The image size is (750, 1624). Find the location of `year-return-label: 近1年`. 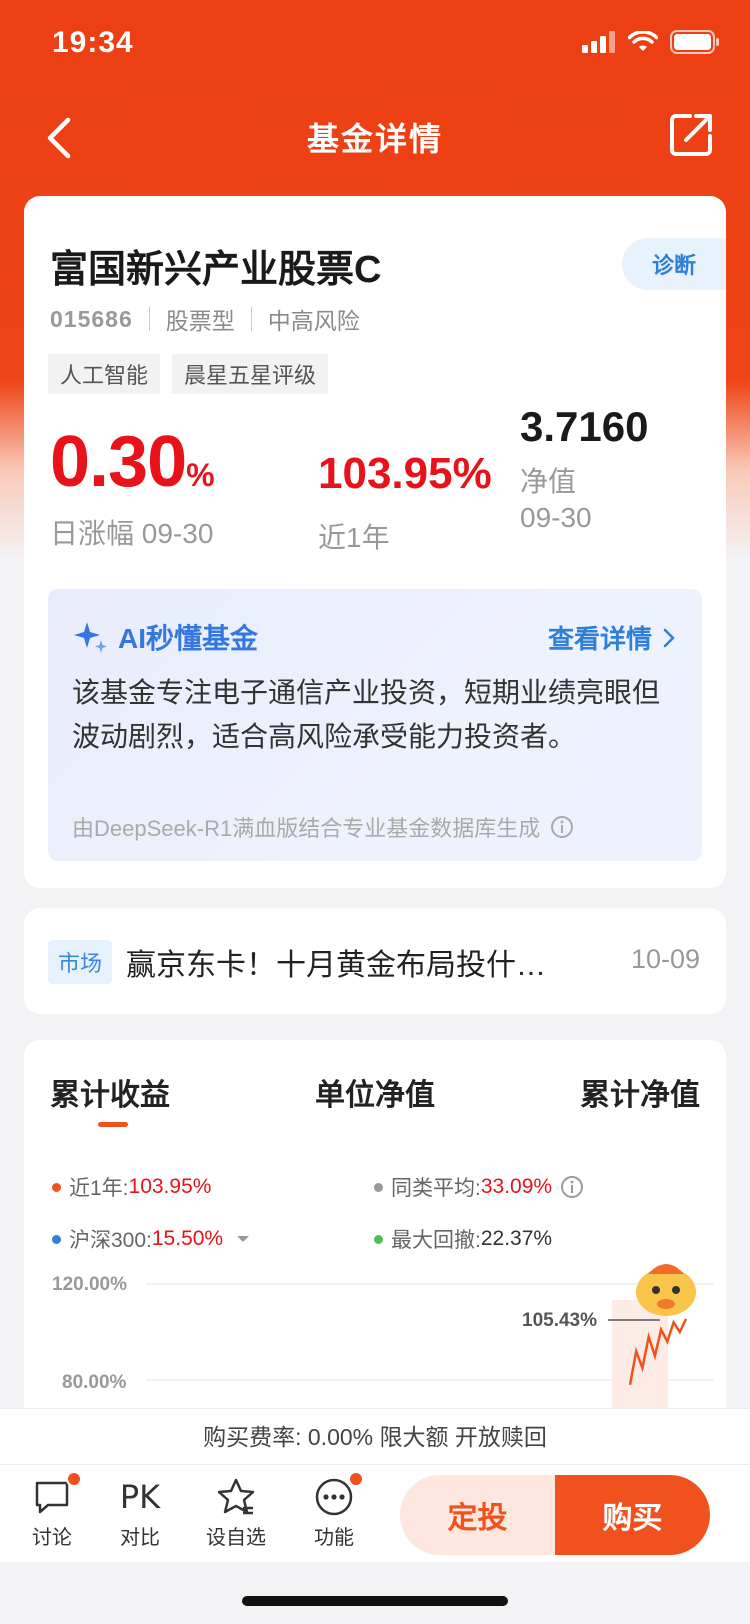

year-return-label: 近1年 is located at coordinates (354, 537).